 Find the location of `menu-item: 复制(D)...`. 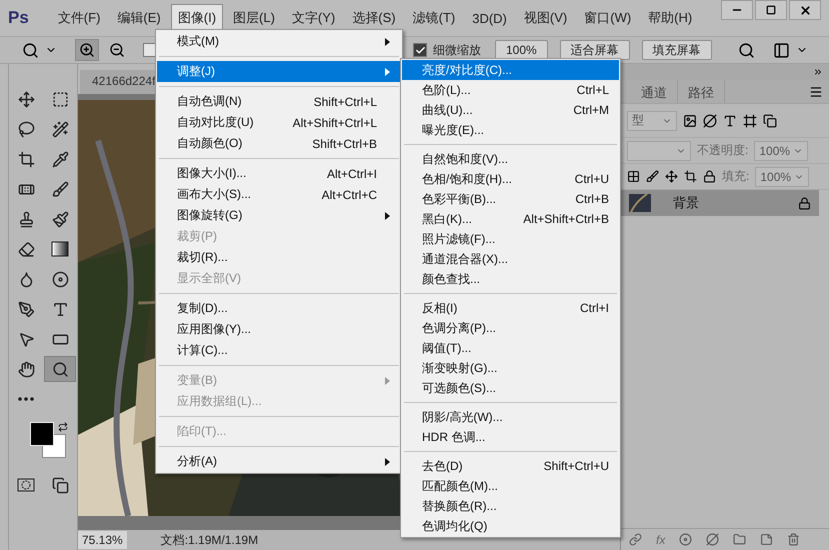

menu-item: 复制(D)... is located at coordinates (279, 308).